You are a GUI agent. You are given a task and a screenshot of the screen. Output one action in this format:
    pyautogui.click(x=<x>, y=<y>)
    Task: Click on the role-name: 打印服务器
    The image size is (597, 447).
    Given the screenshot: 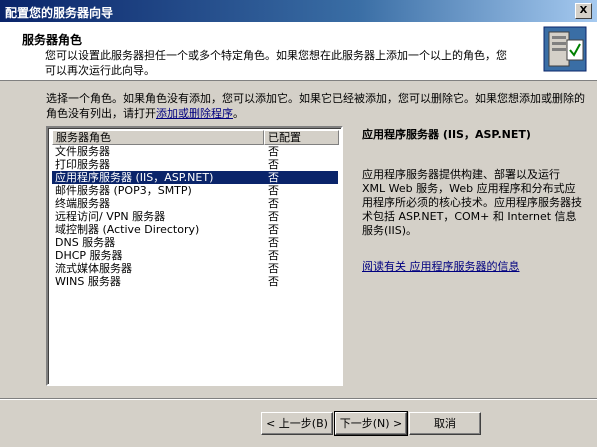 What is the action you would take?
    pyautogui.click(x=82, y=164)
    